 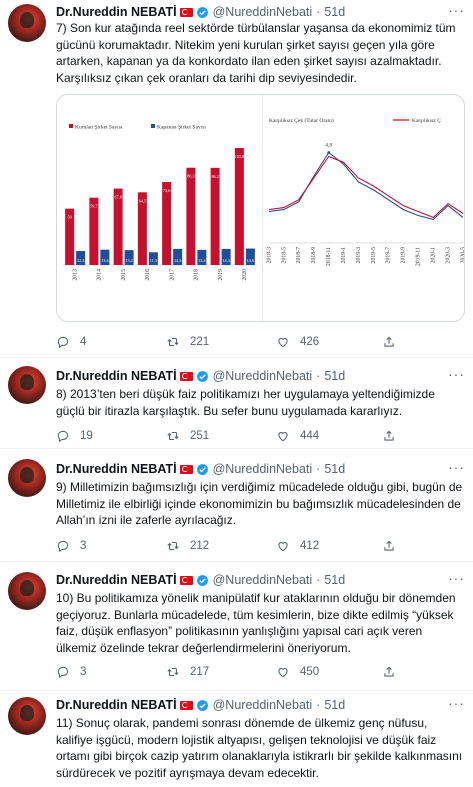 I want to click on reply-button: 19, so click(x=74, y=436).